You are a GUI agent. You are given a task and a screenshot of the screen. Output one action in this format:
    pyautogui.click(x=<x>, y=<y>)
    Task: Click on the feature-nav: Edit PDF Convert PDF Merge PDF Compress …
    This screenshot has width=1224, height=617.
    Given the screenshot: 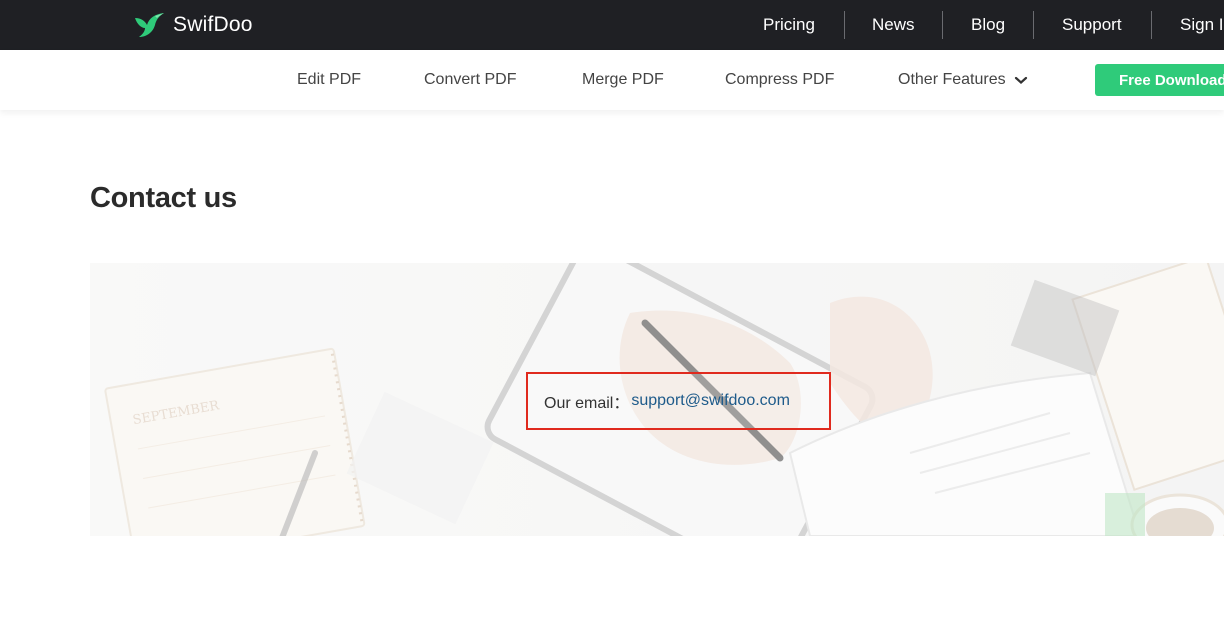 What is the action you would take?
    pyautogui.click(x=612, y=80)
    